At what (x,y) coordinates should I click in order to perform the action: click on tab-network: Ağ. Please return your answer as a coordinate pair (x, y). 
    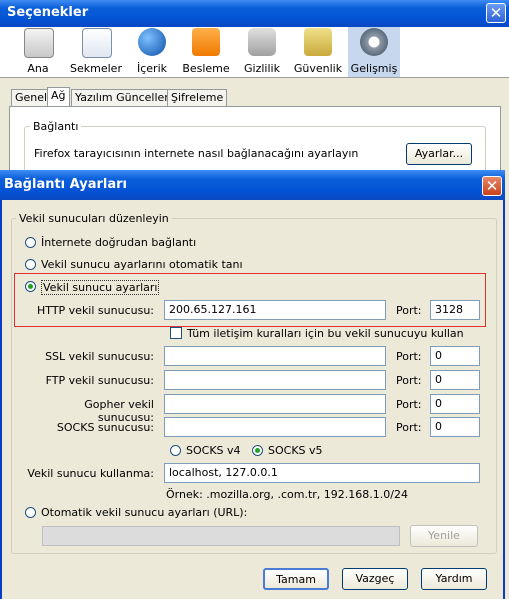
    Looking at the image, I should click on (58, 97).